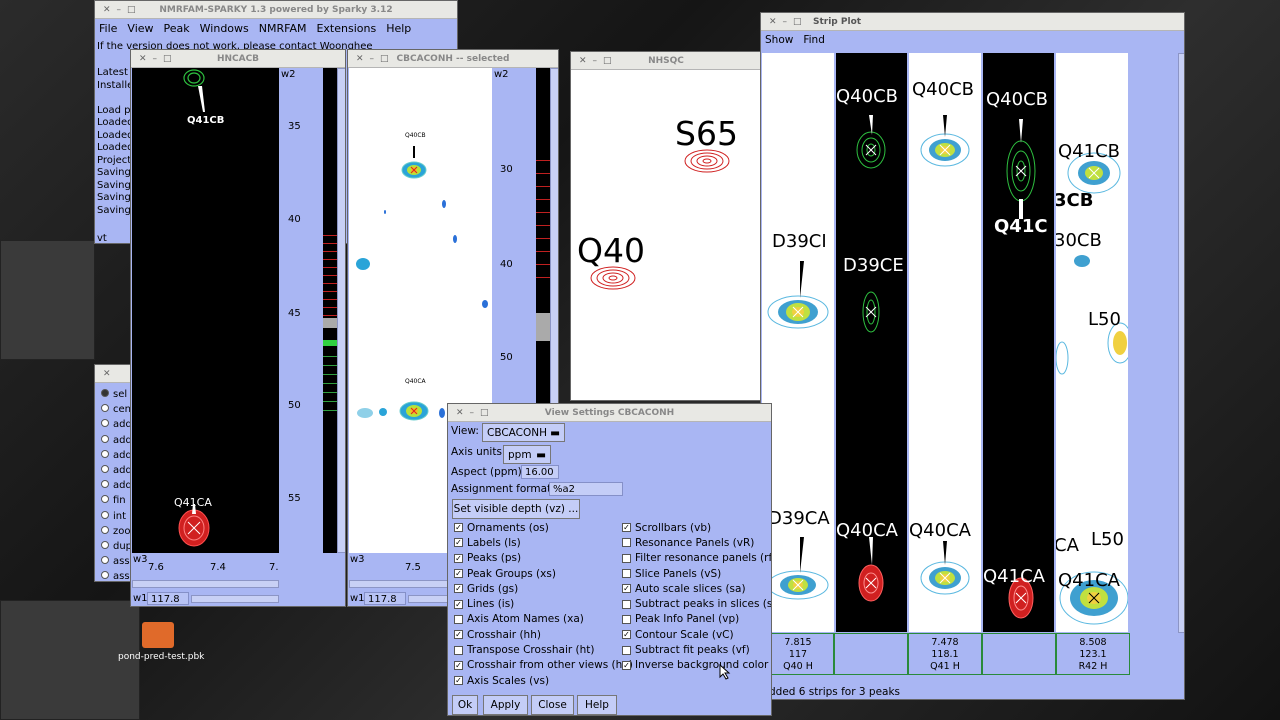 This screenshot has height=720, width=1280. I want to click on menu-help: Help, so click(398, 28).